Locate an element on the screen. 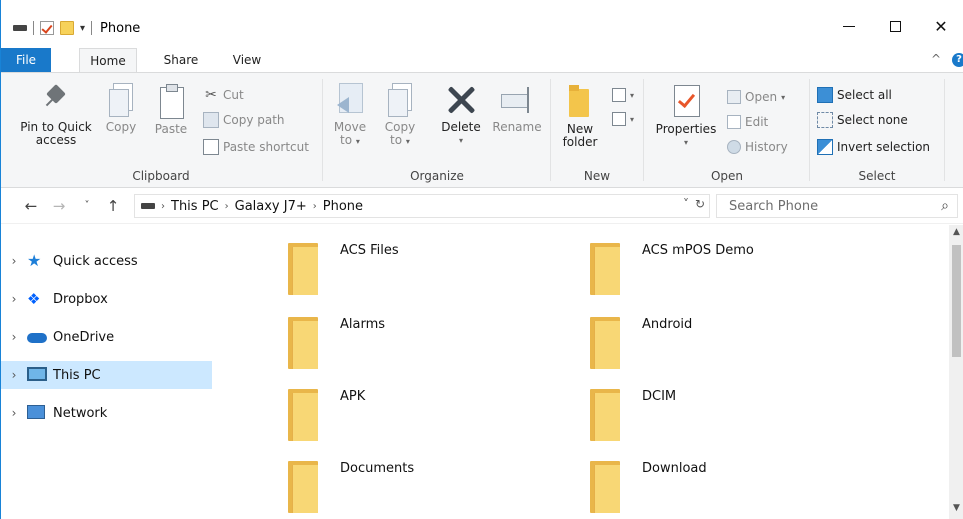 This screenshot has width=963, height=519. properties-quick-icon is located at coordinates (47, 28).